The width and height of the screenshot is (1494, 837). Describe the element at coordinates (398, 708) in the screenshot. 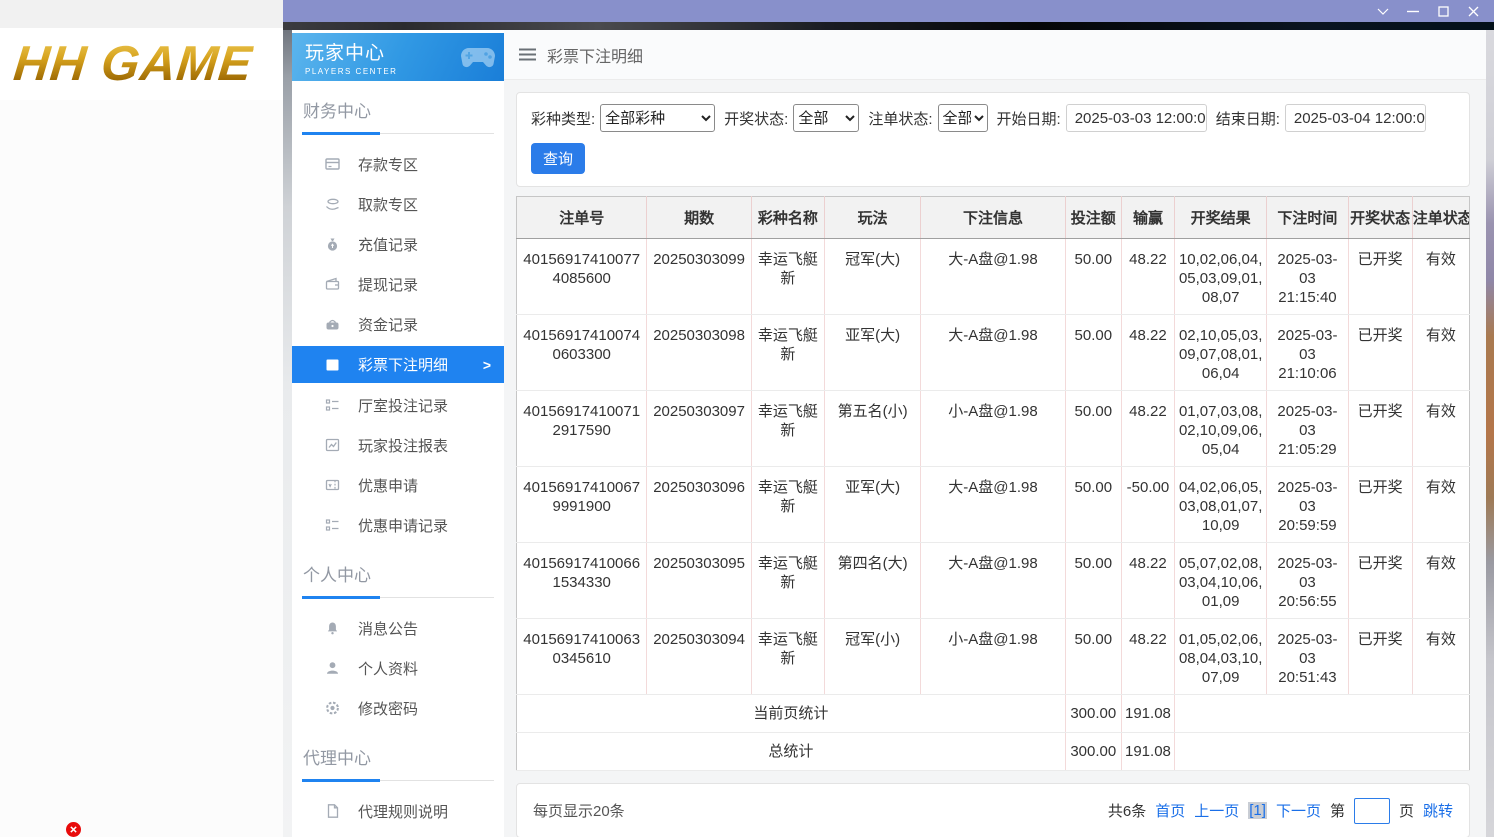

I see `sidebar-item: 修改密码` at that location.